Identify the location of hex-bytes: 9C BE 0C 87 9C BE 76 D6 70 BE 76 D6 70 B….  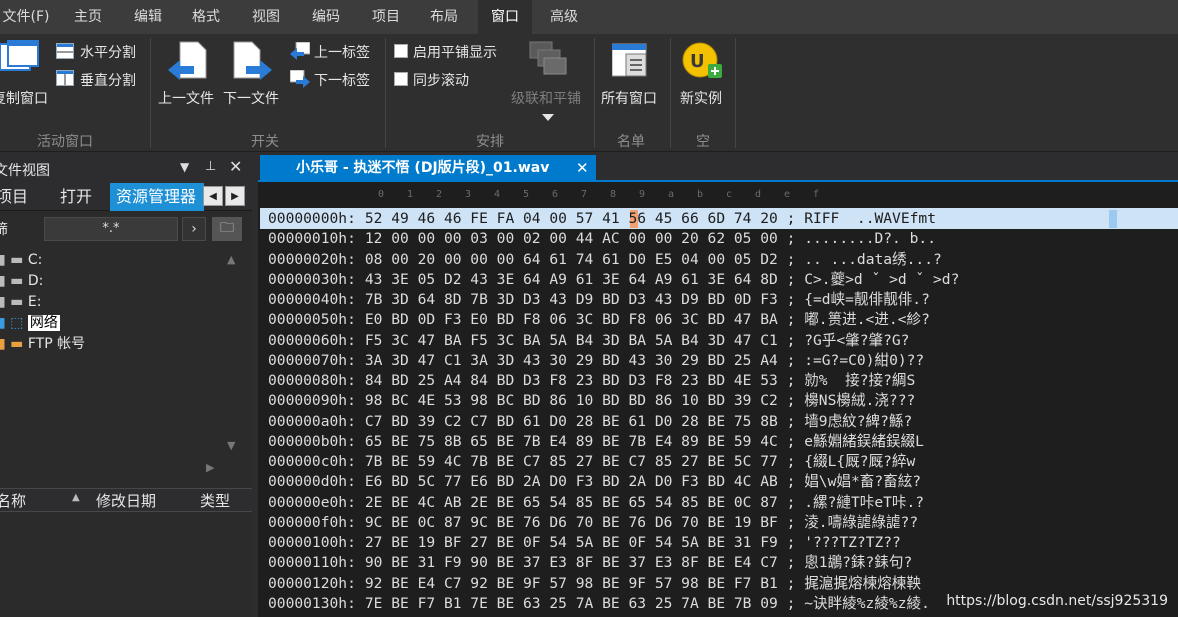
(571, 522).